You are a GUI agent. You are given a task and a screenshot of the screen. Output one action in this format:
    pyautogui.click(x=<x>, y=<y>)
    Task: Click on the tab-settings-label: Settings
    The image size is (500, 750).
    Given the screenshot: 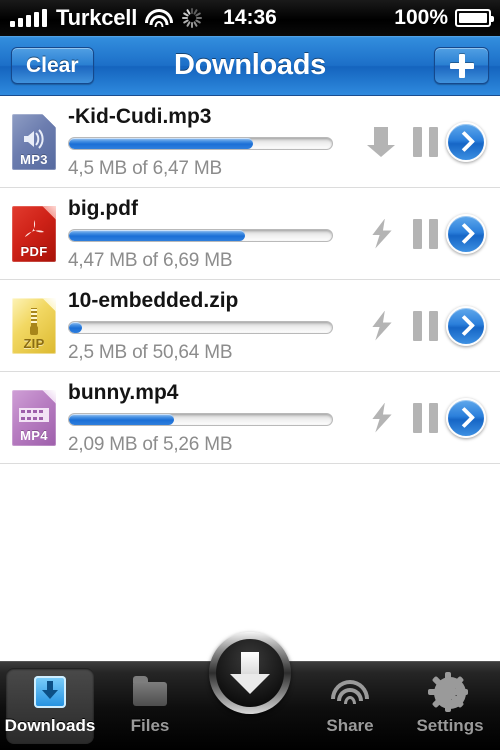 What is the action you would take?
    pyautogui.click(x=450, y=725)
    